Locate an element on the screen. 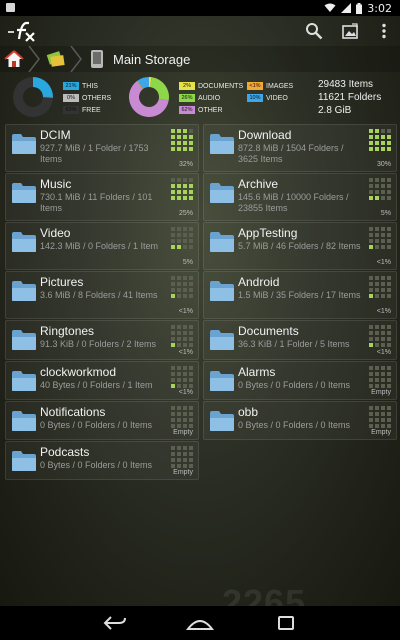  usage-percent: 30% is located at coordinates (383, 164).